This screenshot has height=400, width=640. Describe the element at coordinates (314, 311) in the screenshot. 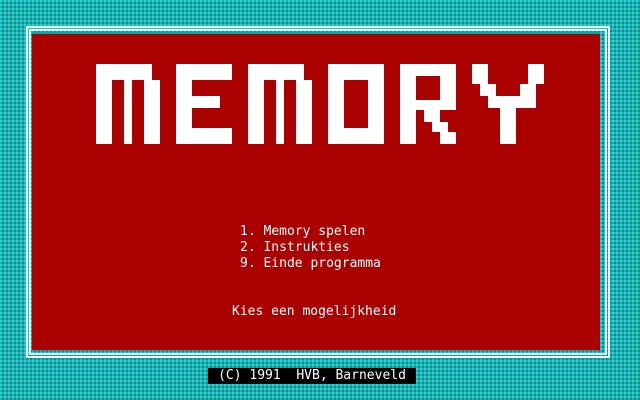

I see `choice-prompt: Kies een mogelijkheid` at that location.